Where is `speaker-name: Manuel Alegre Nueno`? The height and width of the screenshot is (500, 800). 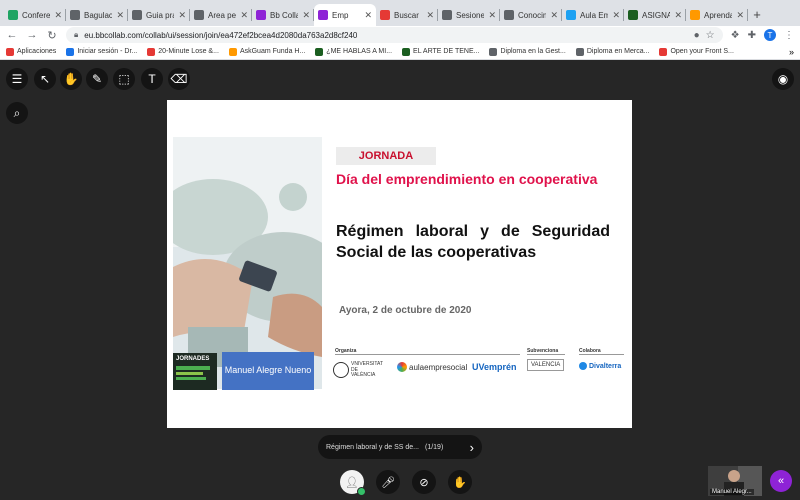 speaker-name: Manuel Alegre Nueno is located at coordinates (268, 370).